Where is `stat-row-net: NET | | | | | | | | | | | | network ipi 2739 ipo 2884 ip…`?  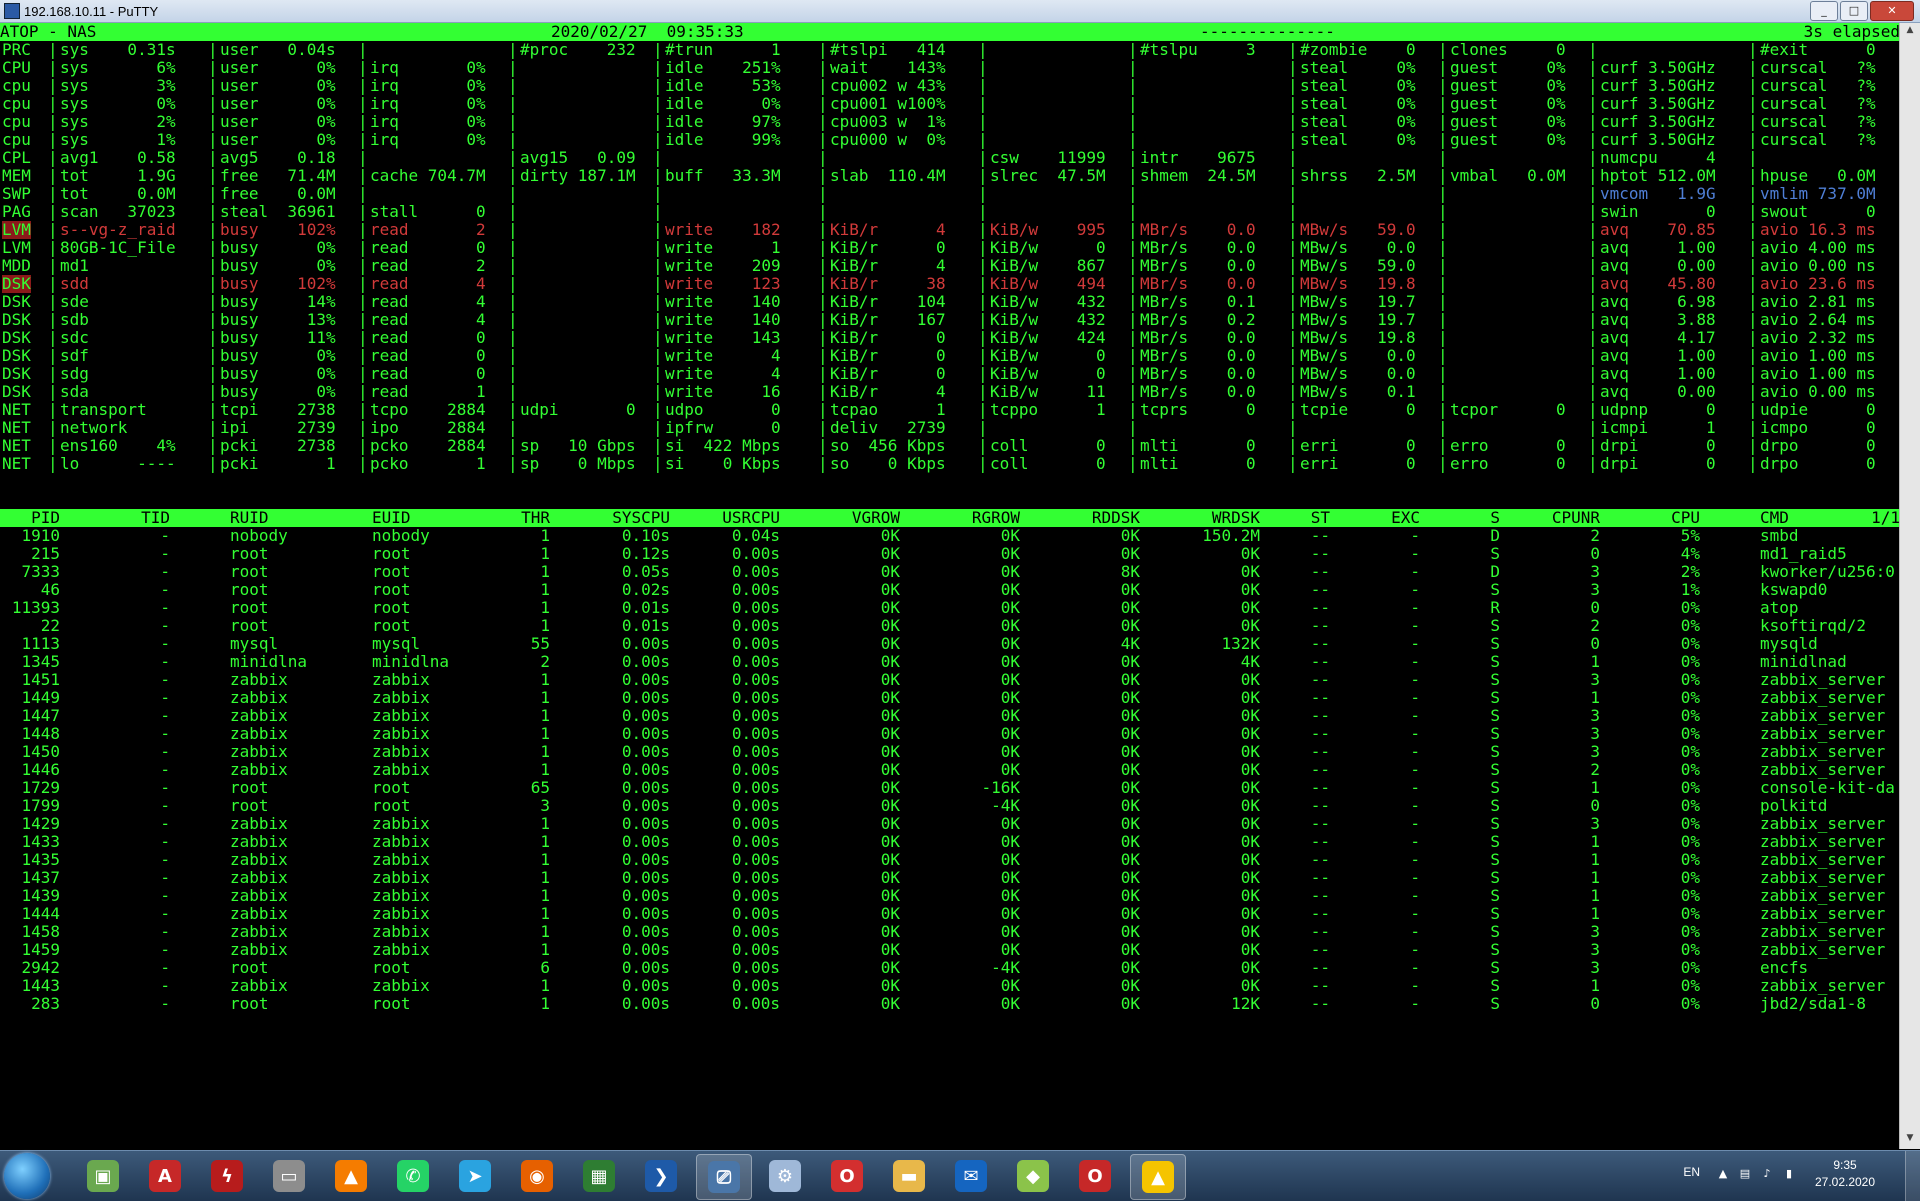
stat-row-net: NET | | | | | | | | | | | | network ipi 2739 ipo 2884 ip… is located at coordinates (950, 428).